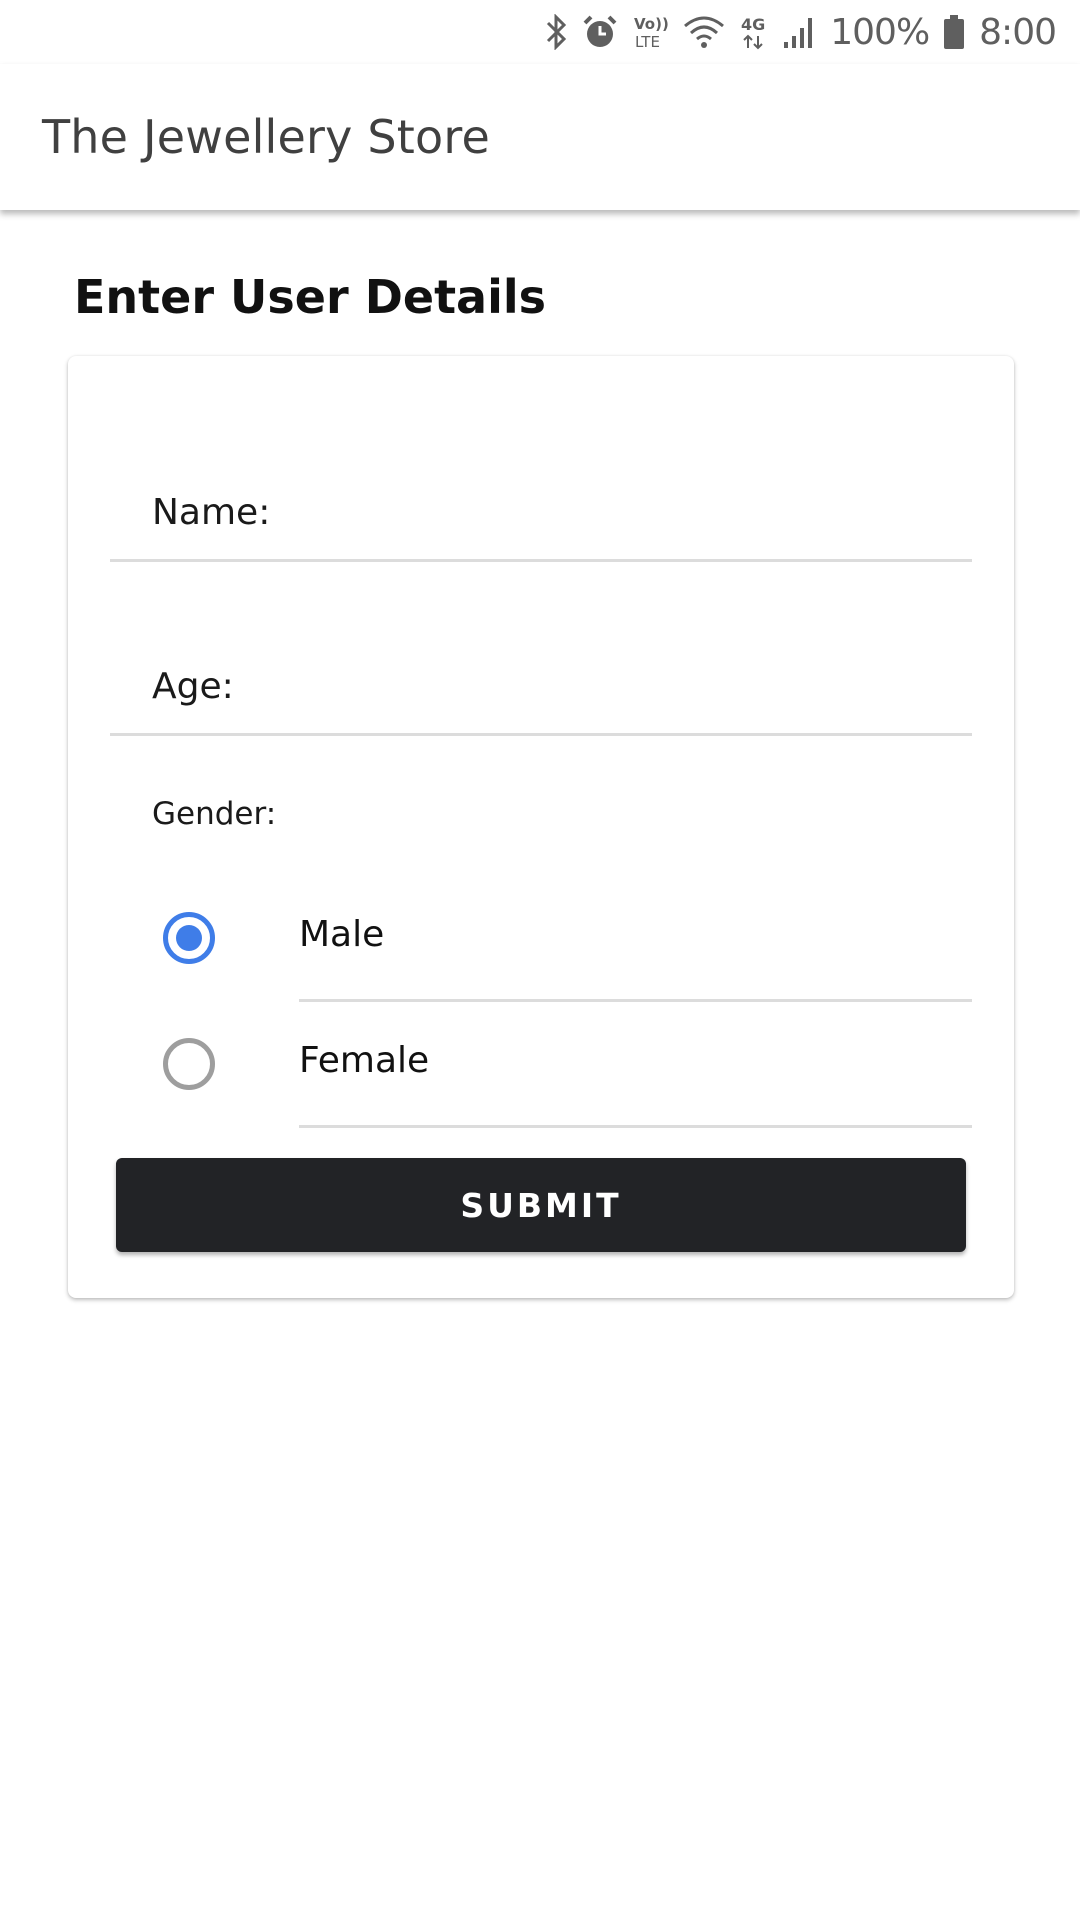  Describe the element at coordinates (540, 32) in the screenshot. I see `status-bar: Vo)) LTE 4G 100% 8:00` at that location.